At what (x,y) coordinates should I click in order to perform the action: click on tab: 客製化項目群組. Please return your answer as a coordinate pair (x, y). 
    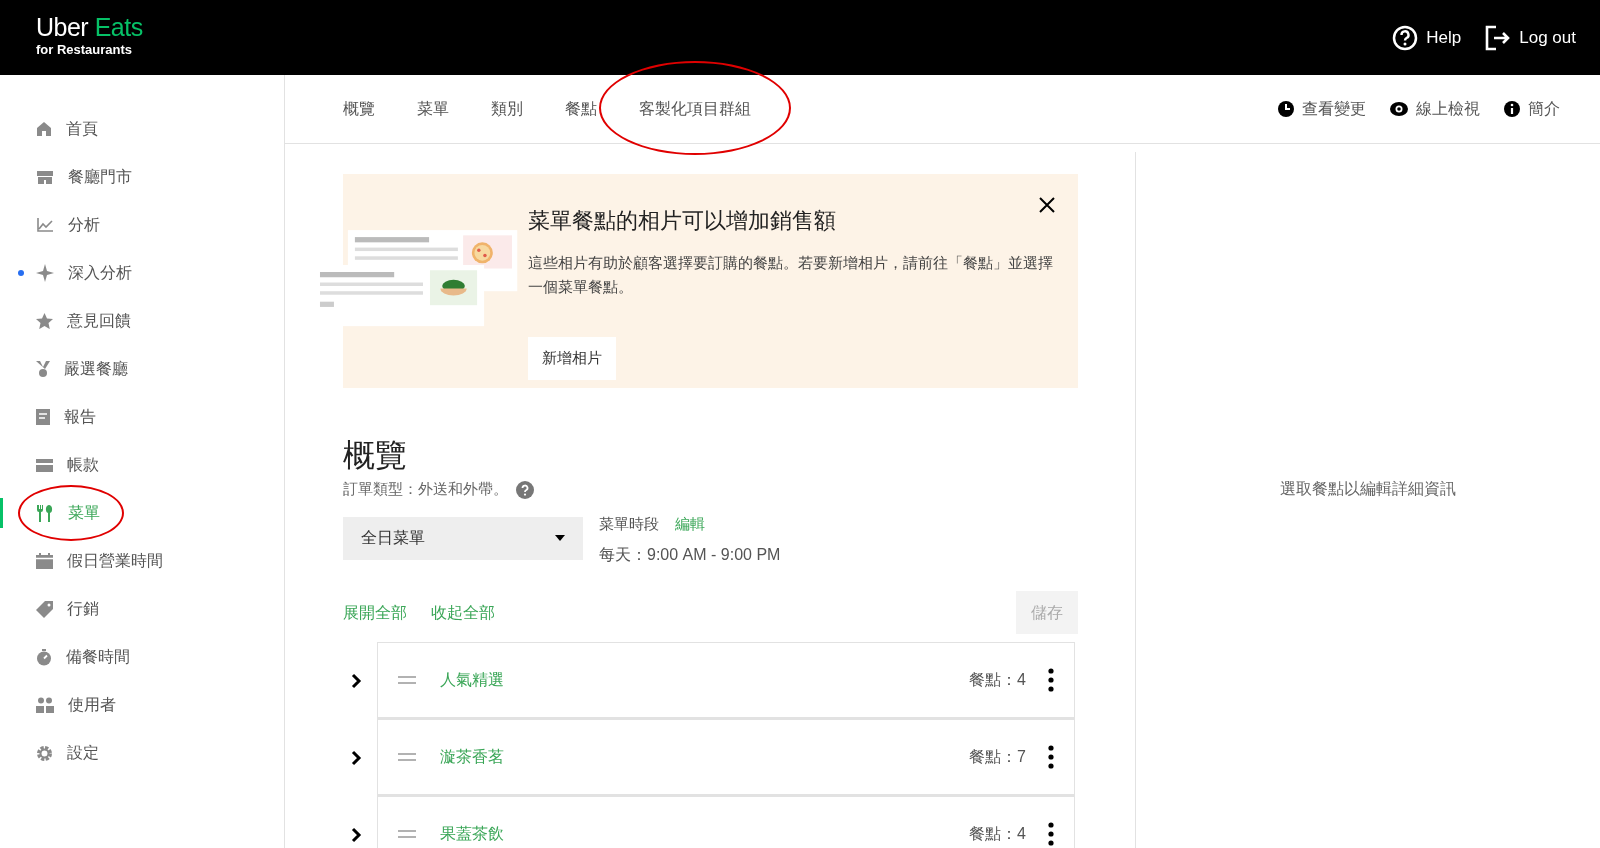
    Looking at the image, I should click on (695, 108).